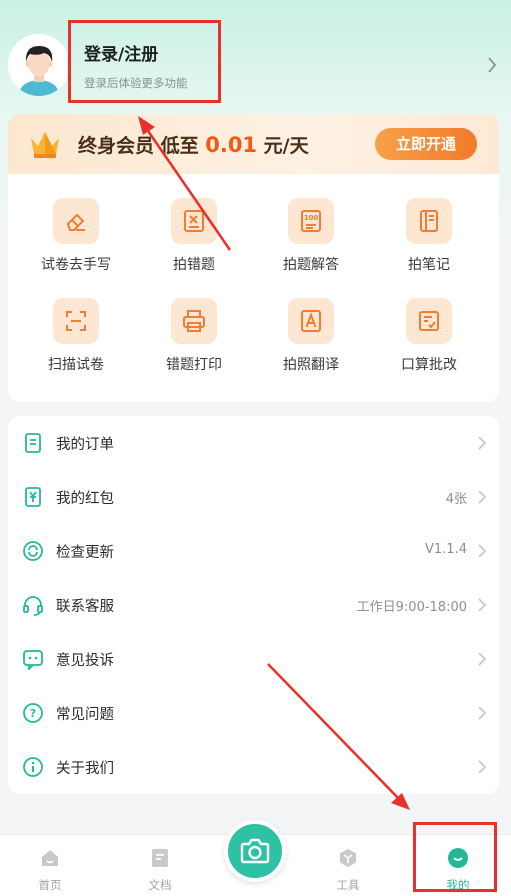  I want to click on menu-item-feedback: 意见投诉, so click(253, 659).